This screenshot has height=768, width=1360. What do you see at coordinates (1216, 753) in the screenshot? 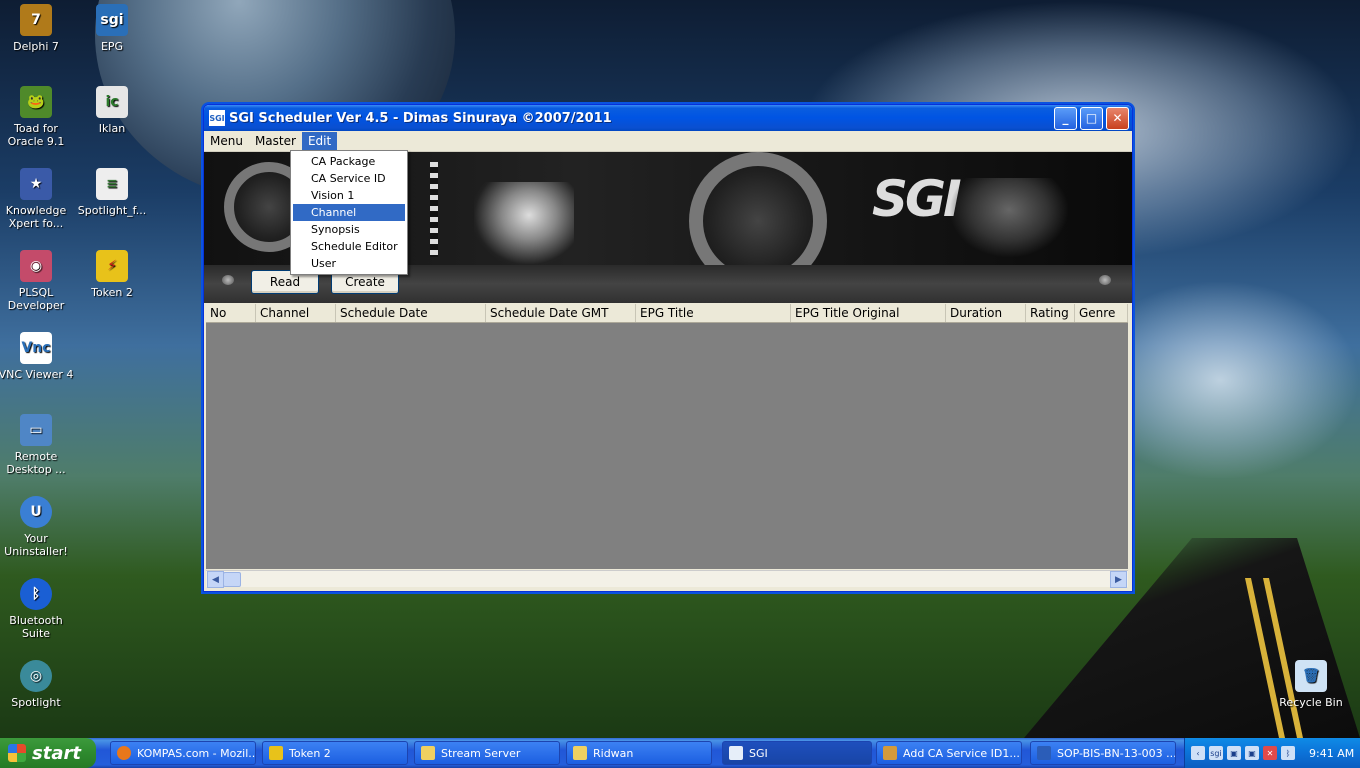
I see `tray-sgi-icon: sgi` at bounding box center [1216, 753].